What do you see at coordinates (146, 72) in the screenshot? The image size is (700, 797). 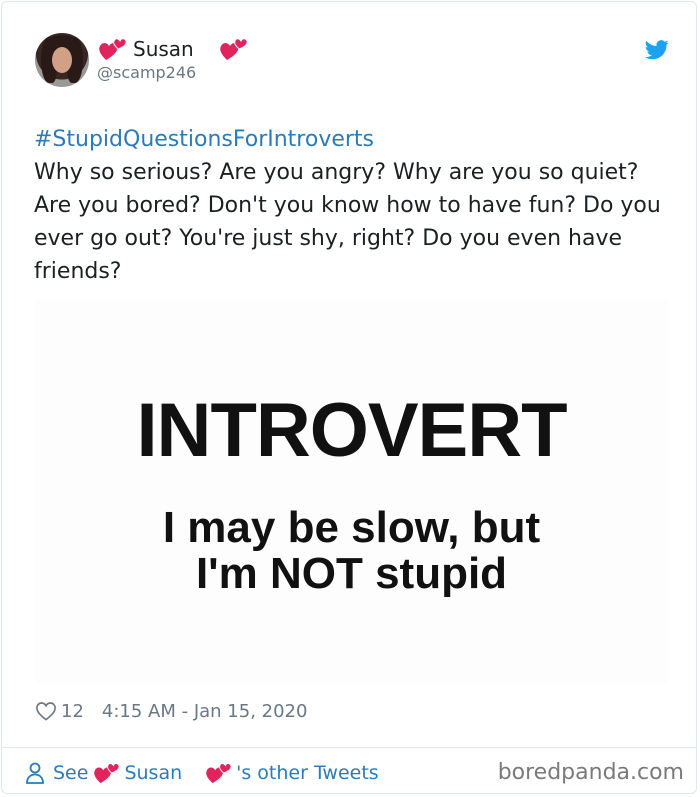 I see `author-handle: @scamp246` at bounding box center [146, 72].